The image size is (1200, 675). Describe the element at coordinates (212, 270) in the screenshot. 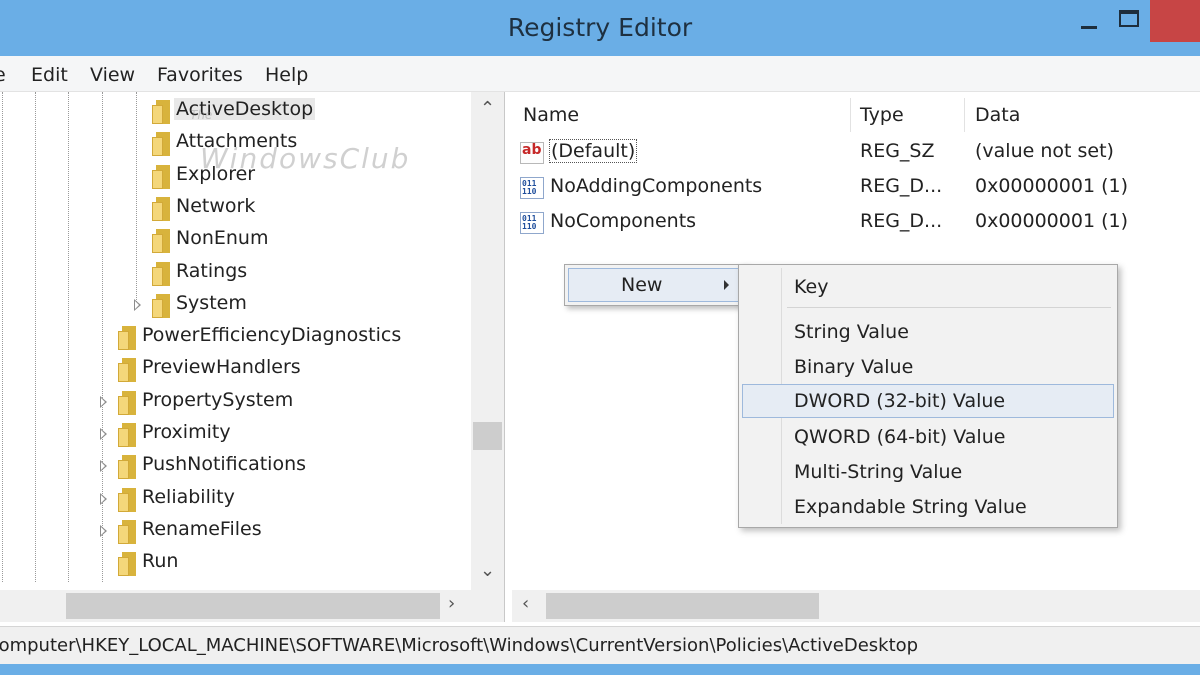

I see `tree-item-label: Ratings` at that location.